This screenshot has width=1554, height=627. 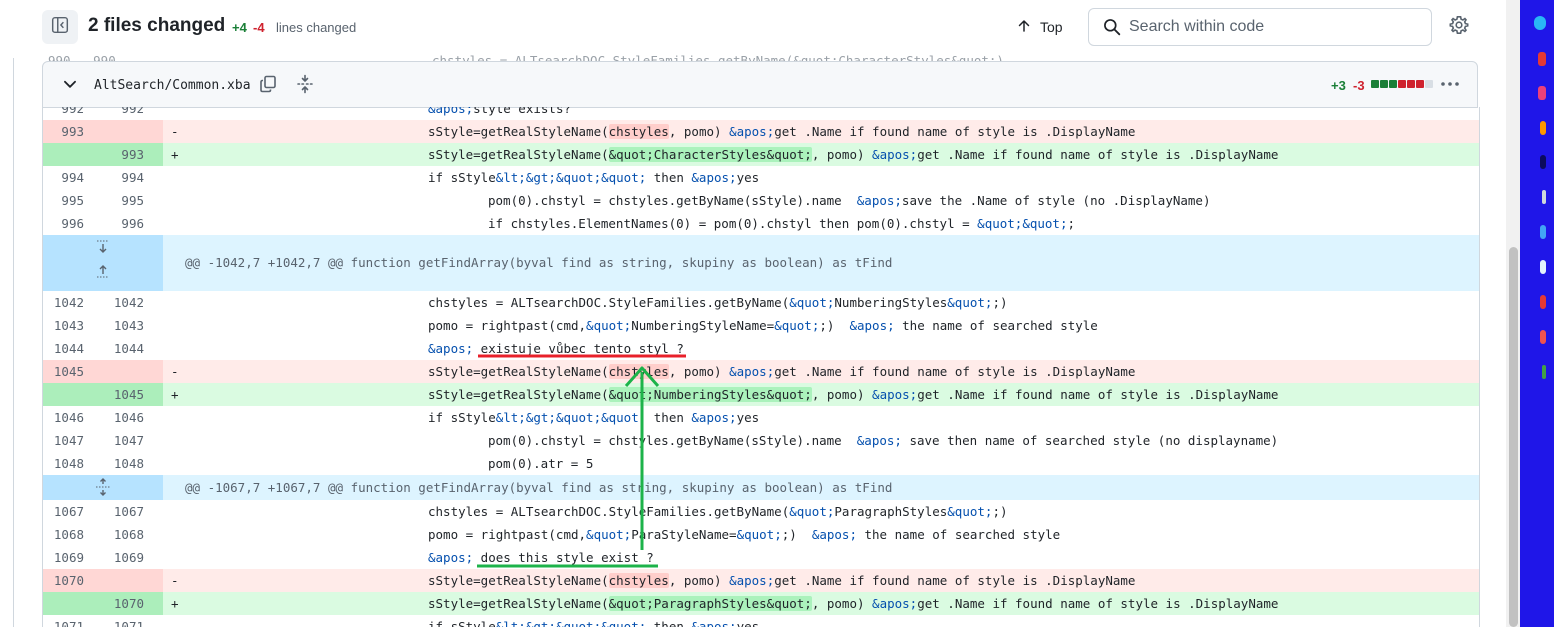 What do you see at coordinates (1544, 372) in the screenshot?
I see `app-green-icon` at bounding box center [1544, 372].